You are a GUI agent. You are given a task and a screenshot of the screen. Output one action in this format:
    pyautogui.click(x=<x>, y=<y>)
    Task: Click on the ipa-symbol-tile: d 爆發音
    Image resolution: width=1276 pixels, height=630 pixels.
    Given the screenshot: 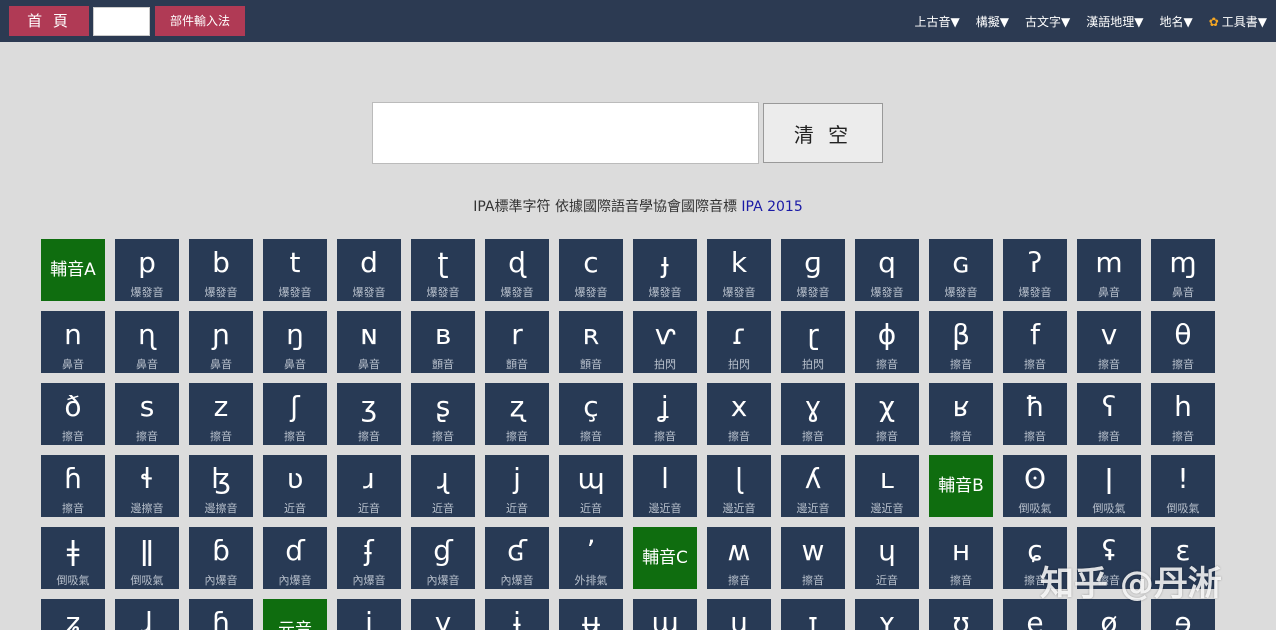 What is the action you would take?
    pyautogui.click(x=369, y=270)
    